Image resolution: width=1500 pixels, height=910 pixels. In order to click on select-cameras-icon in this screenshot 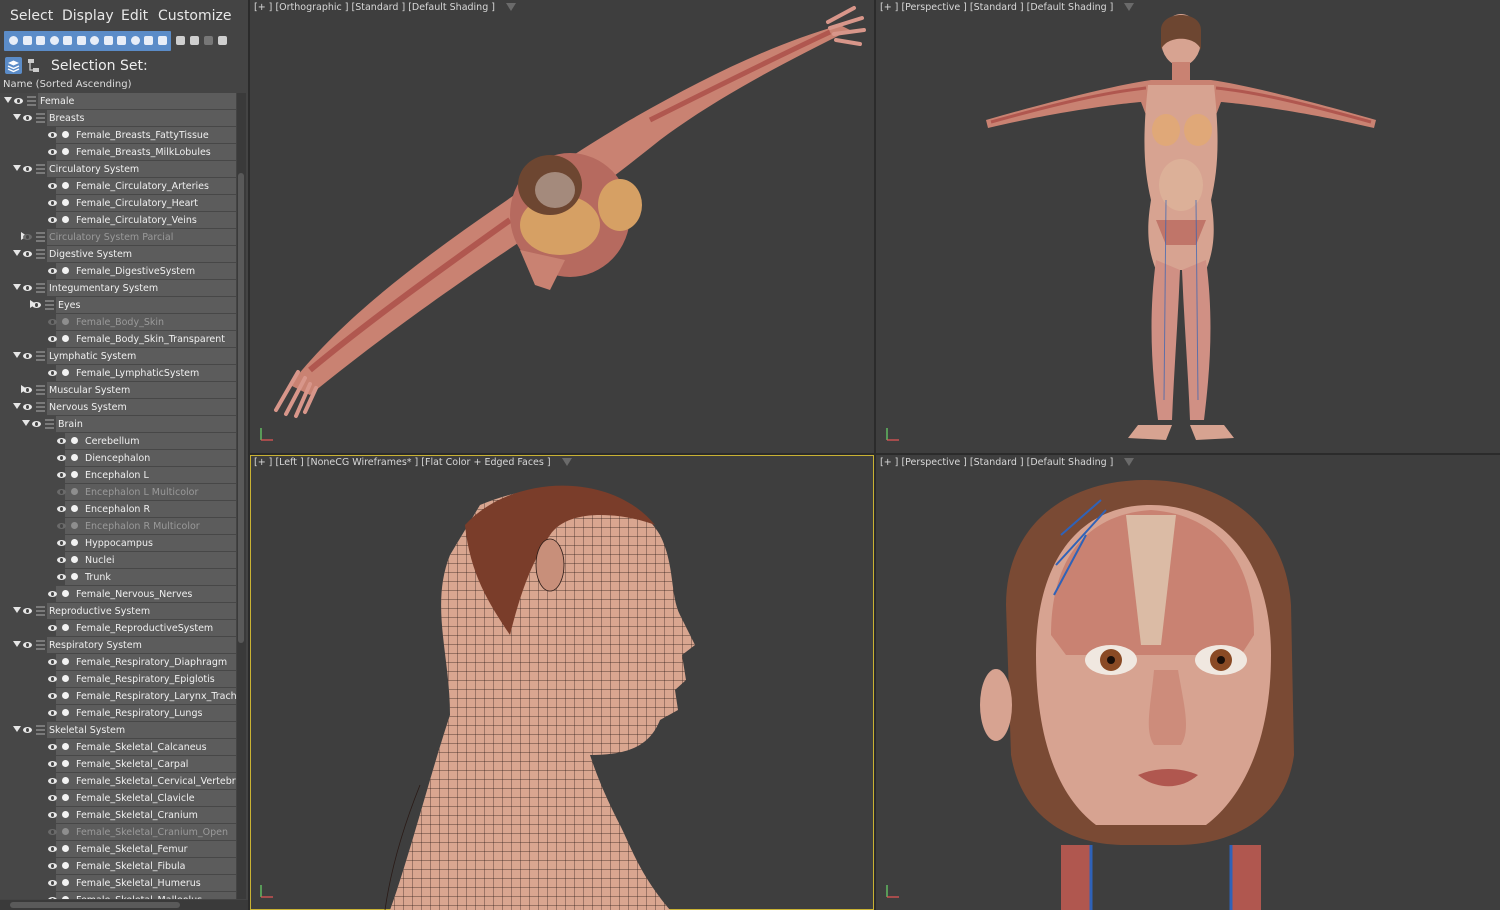, I will do `click(54, 40)`.